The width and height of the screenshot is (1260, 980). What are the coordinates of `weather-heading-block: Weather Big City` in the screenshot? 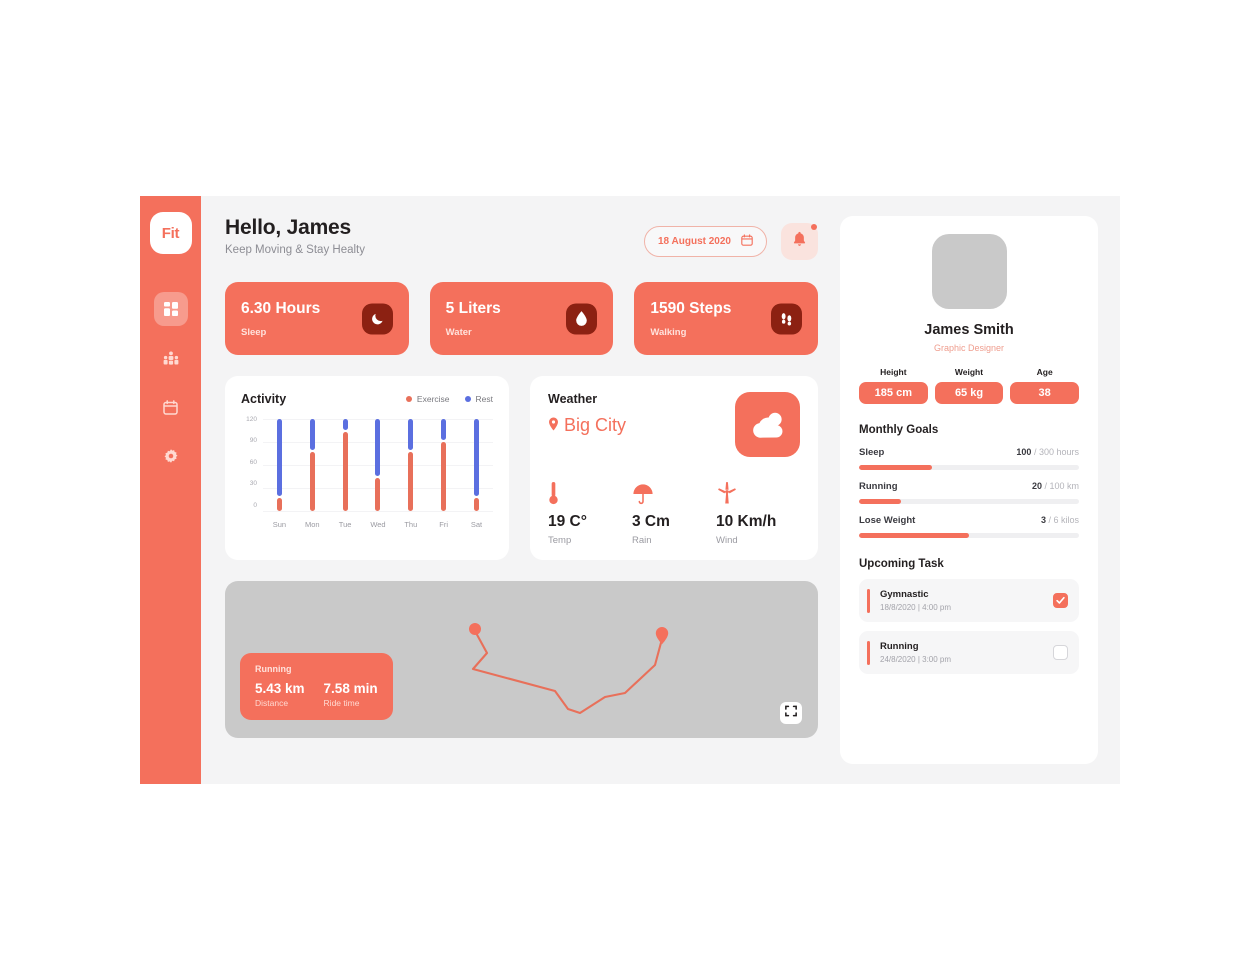 It's located at (587, 414).